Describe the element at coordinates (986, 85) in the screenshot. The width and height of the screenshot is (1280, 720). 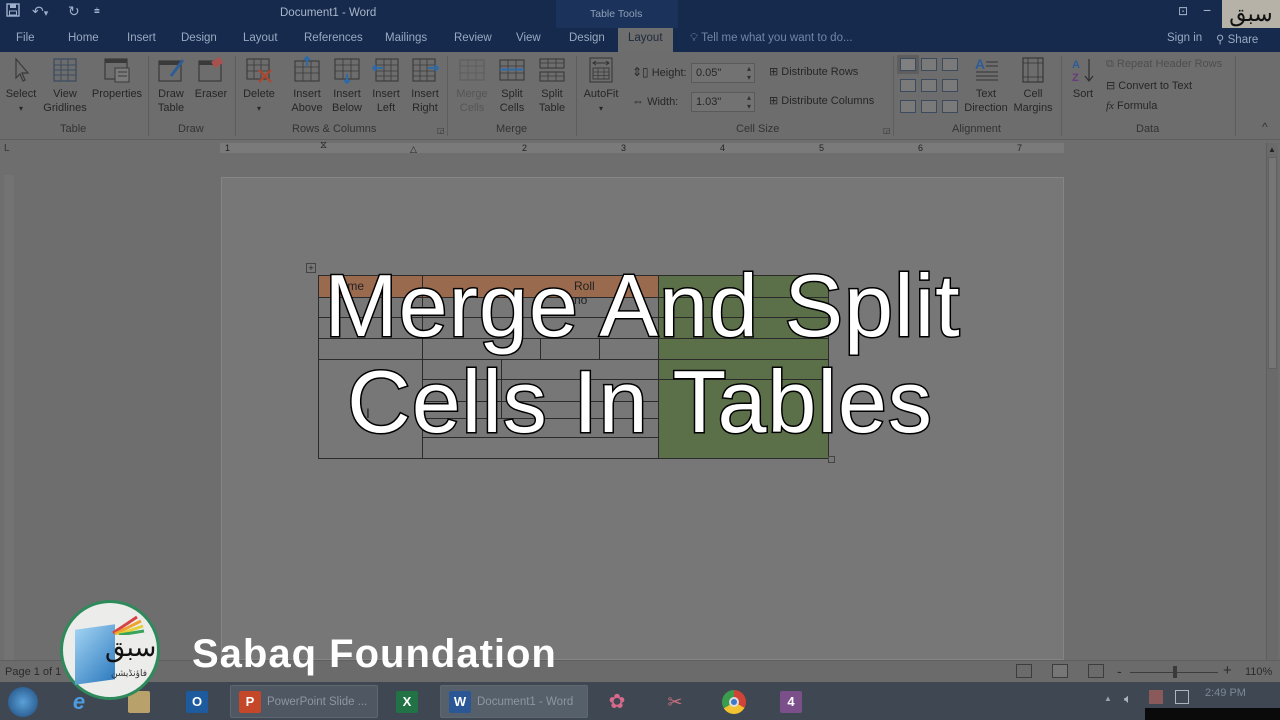
I see `text-direction-button: A Text Direction` at that location.